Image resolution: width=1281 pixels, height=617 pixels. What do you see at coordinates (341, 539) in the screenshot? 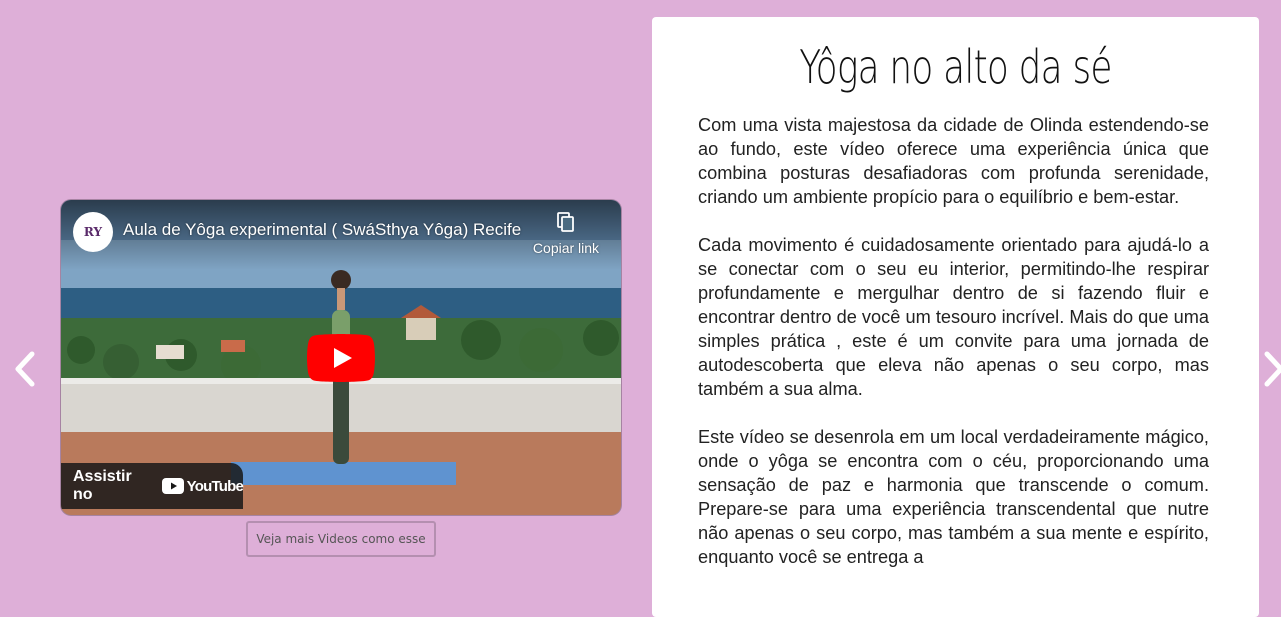
I see `more-videos-button: Veja mais Videos como esse` at bounding box center [341, 539].